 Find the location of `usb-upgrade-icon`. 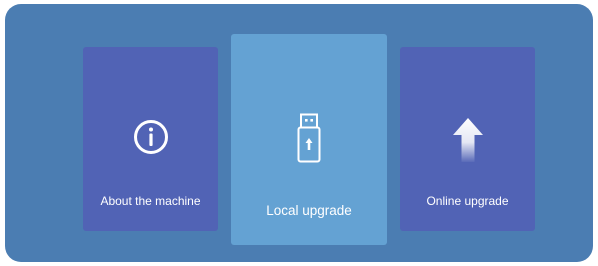

usb-upgrade-icon is located at coordinates (309, 138).